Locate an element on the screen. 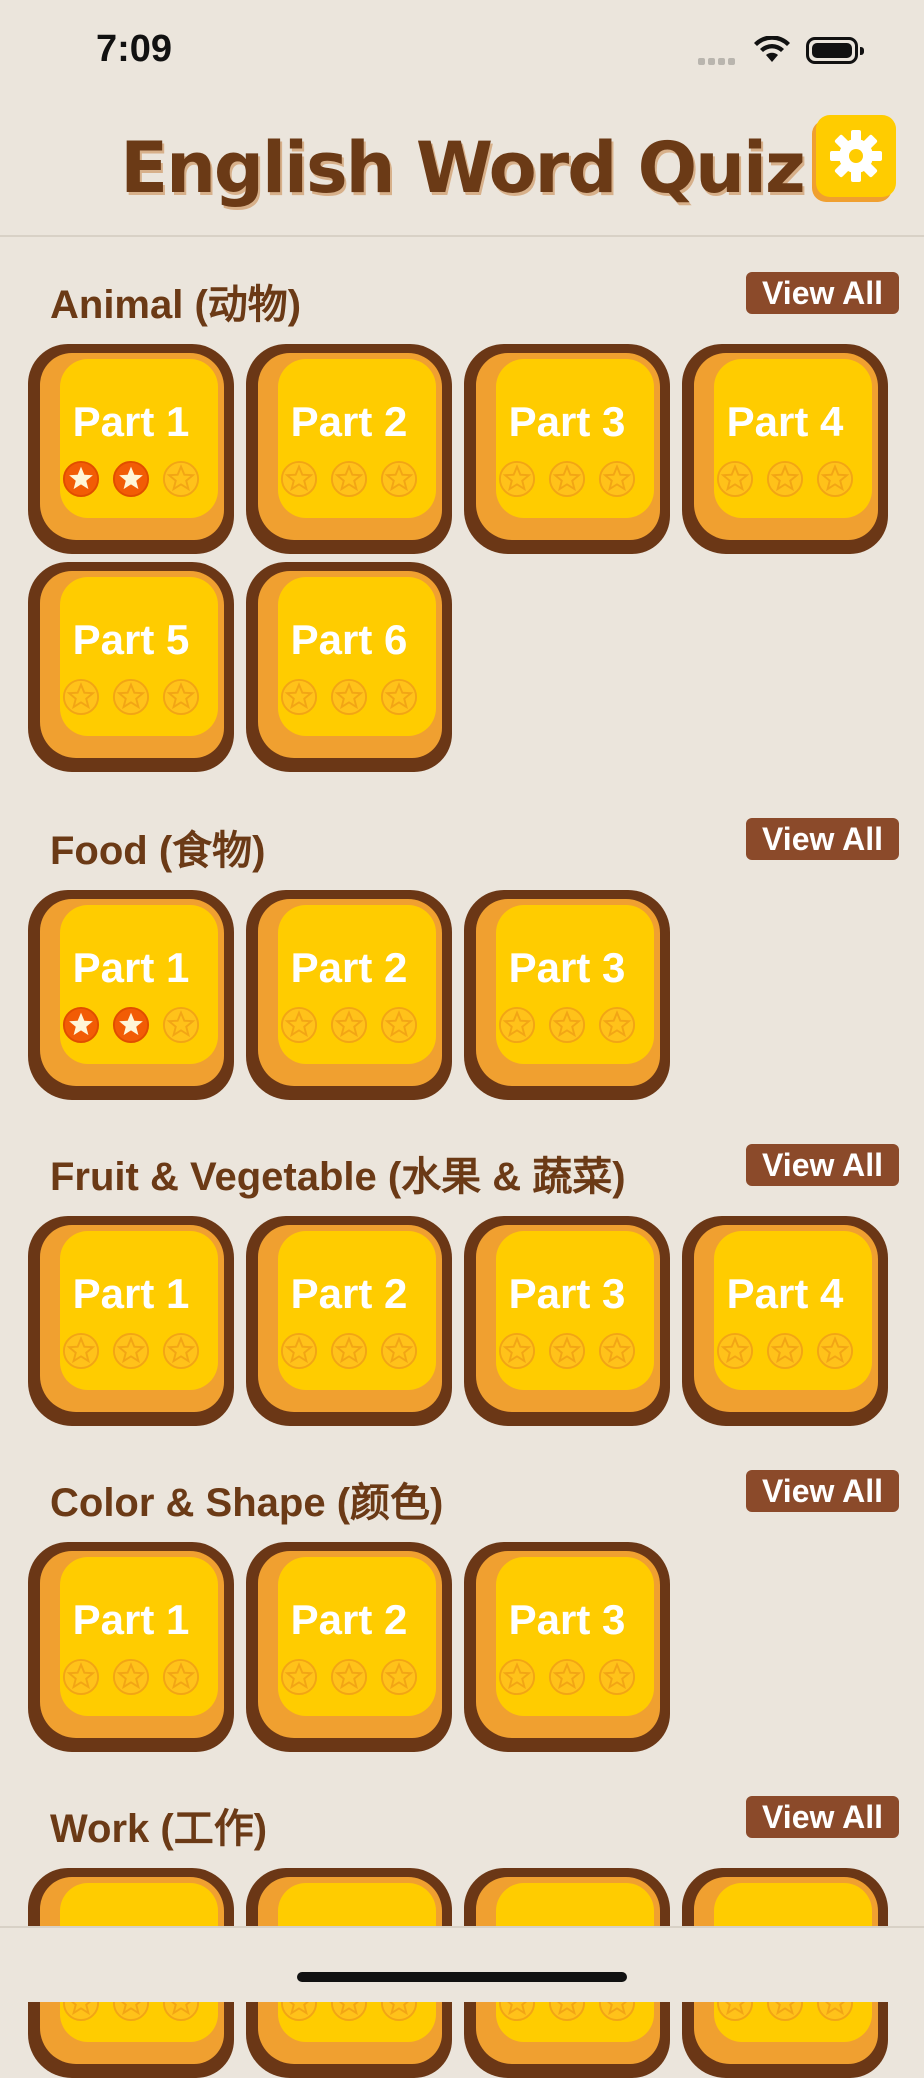  bottom-safe-area is located at coordinates (462, 1964).